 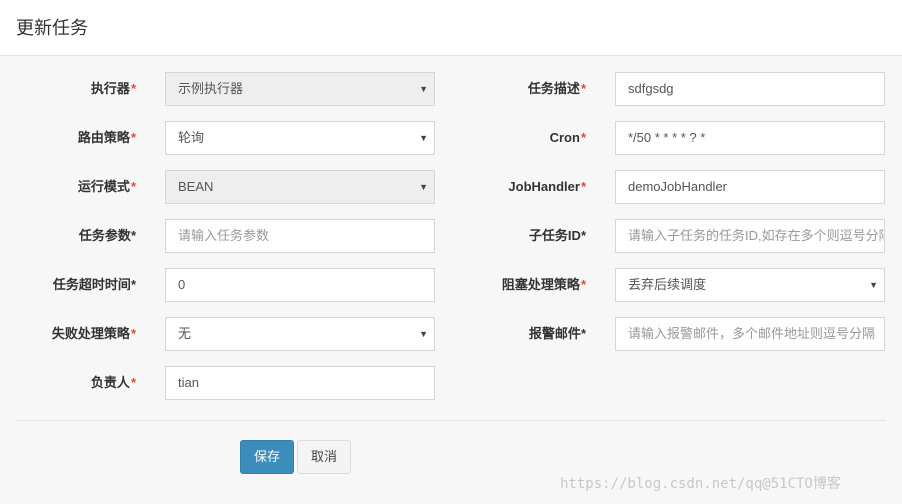 What do you see at coordinates (113, 88) in the screenshot?
I see `executor-label: 执行器*` at bounding box center [113, 88].